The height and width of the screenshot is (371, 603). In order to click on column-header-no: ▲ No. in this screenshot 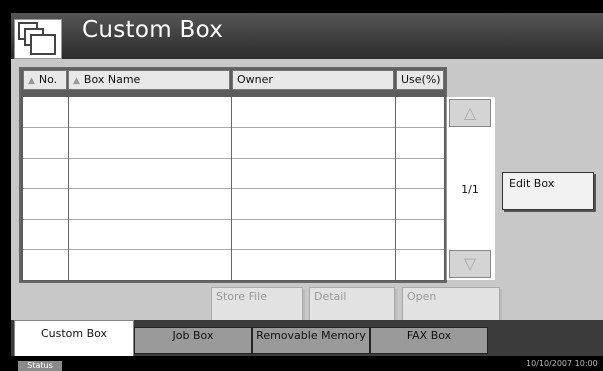, I will do `click(45, 80)`.